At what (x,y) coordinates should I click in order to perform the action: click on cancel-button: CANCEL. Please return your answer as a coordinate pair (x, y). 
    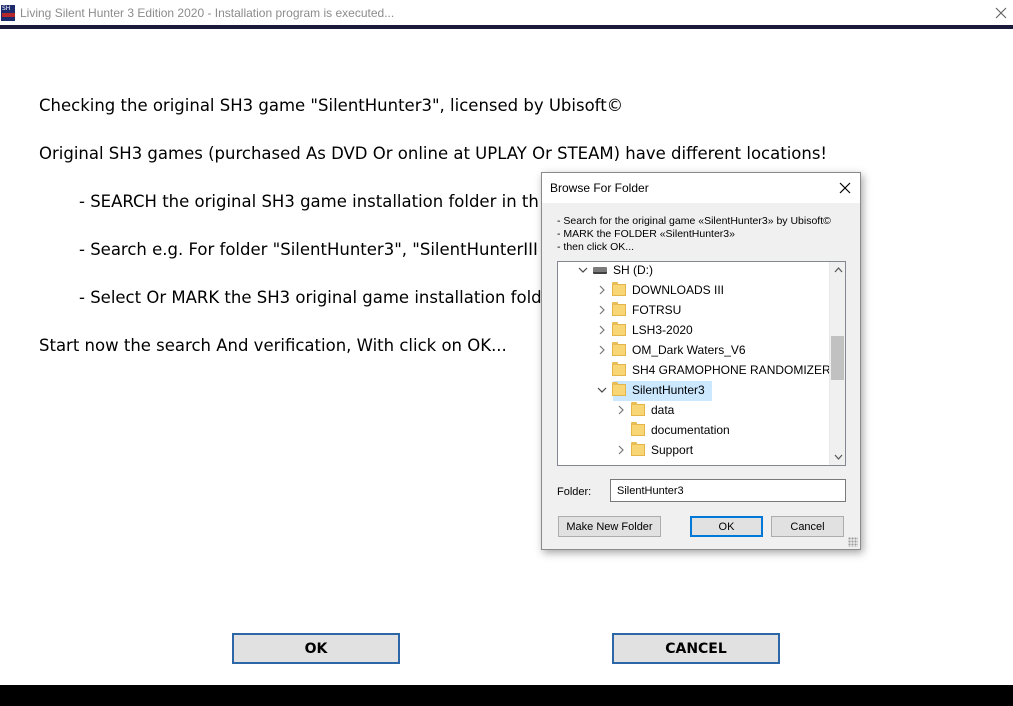
    Looking at the image, I should click on (696, 648).